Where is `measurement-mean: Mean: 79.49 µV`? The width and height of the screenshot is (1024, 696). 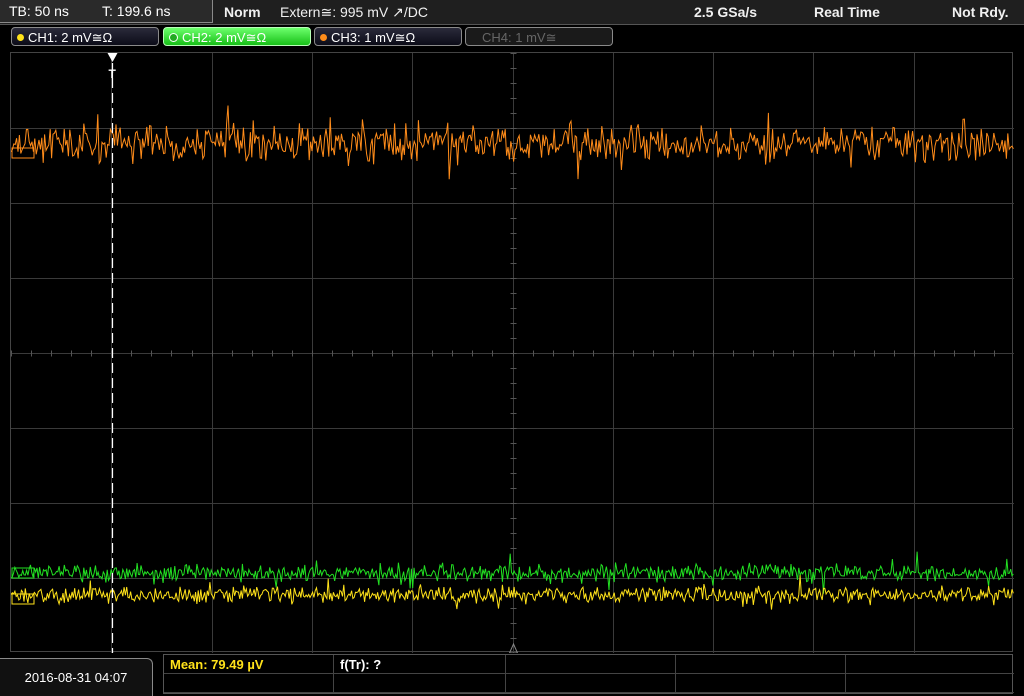
measurement-mean: Mean: 79.49 µV is located at coordinates (249, 664).